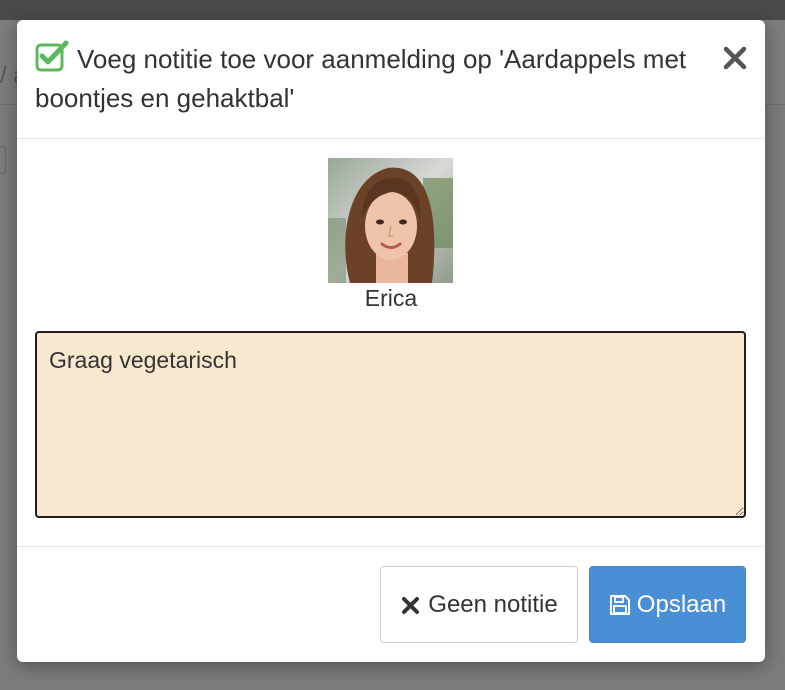 The image size is (785, 690). I want to click on user-name: Erica, so click(391, 298).